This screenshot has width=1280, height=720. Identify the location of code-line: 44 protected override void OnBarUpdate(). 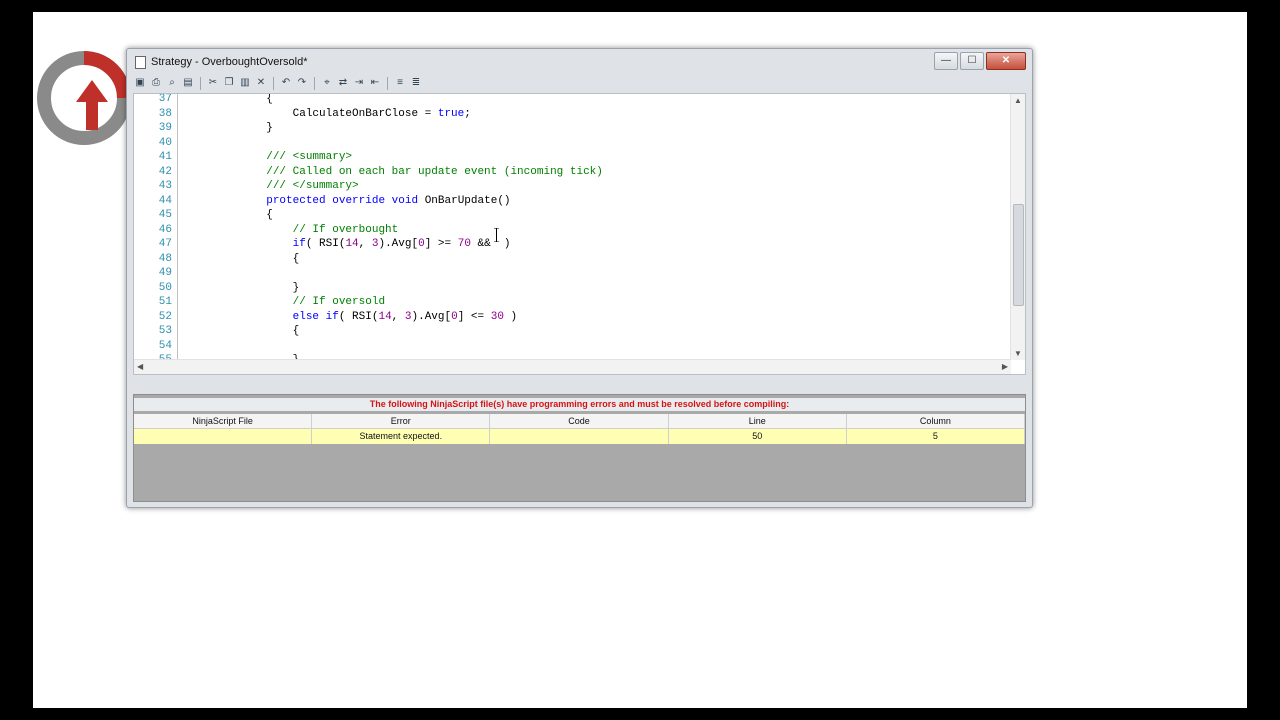
(569, 201).